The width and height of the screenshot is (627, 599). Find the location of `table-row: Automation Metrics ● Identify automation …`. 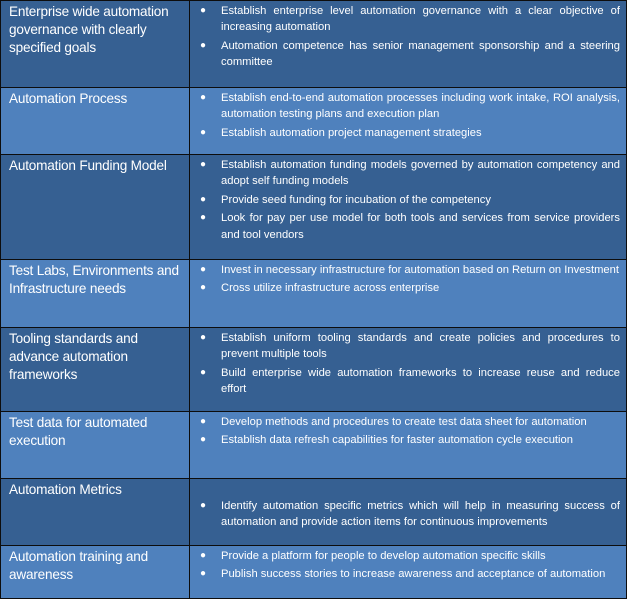

table-row: Automation Metrics ● Identify automation … is located at coordinates (313, 512).